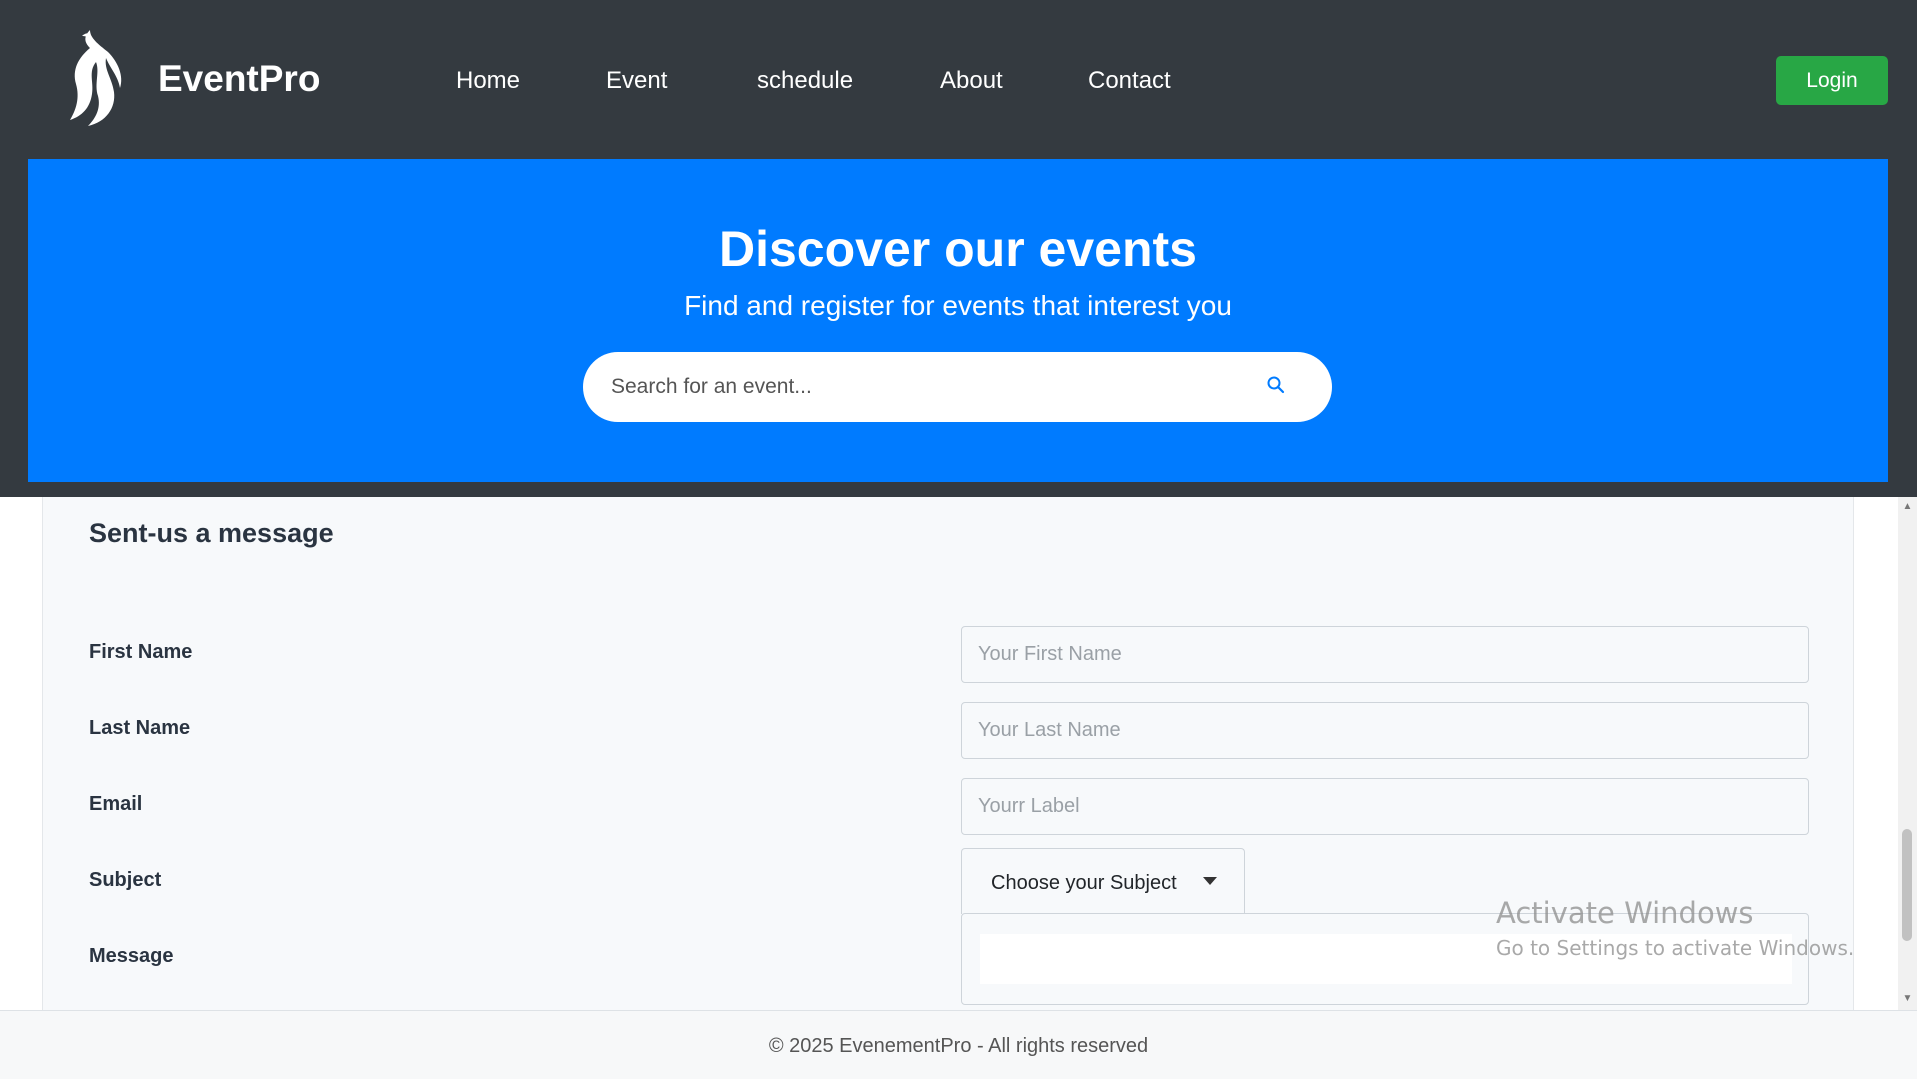 Image resolution: width=1917 pixels, height=1079 pixels. I want to click on scrollbar-thumb, so click(1907, 885).